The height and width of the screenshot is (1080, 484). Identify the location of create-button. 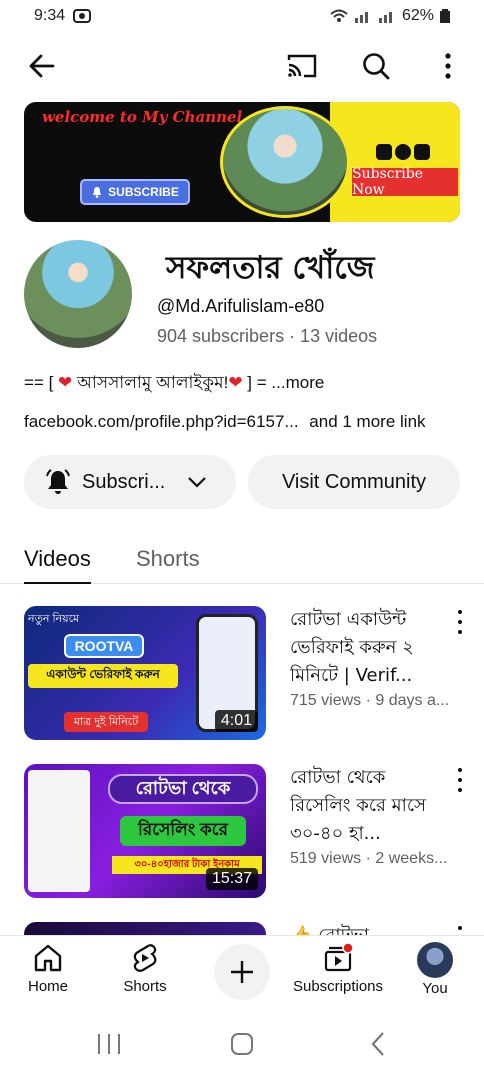
(242, 972).